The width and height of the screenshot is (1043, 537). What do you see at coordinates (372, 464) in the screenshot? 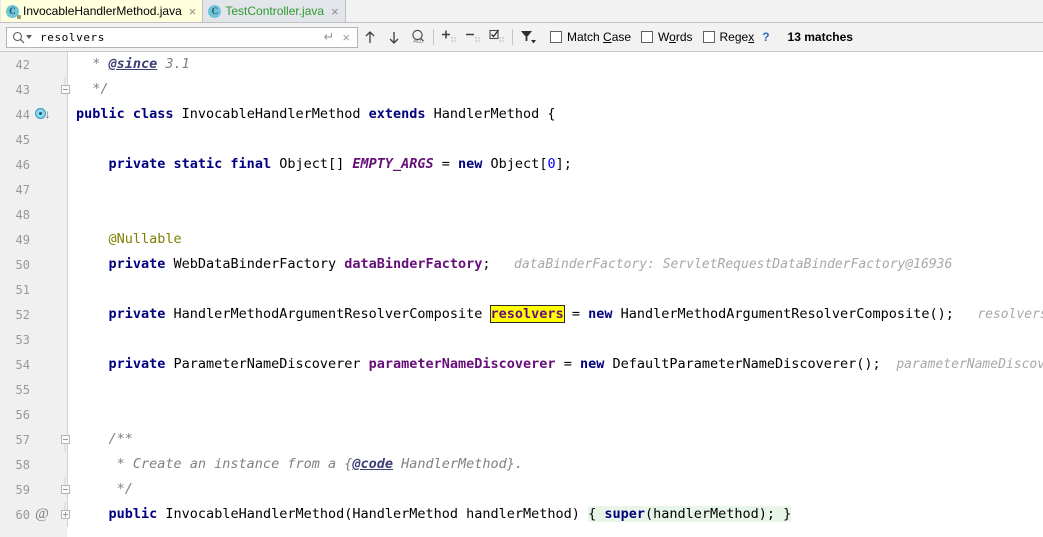
I see `code-token: @code` at bounding box center [372, 464].